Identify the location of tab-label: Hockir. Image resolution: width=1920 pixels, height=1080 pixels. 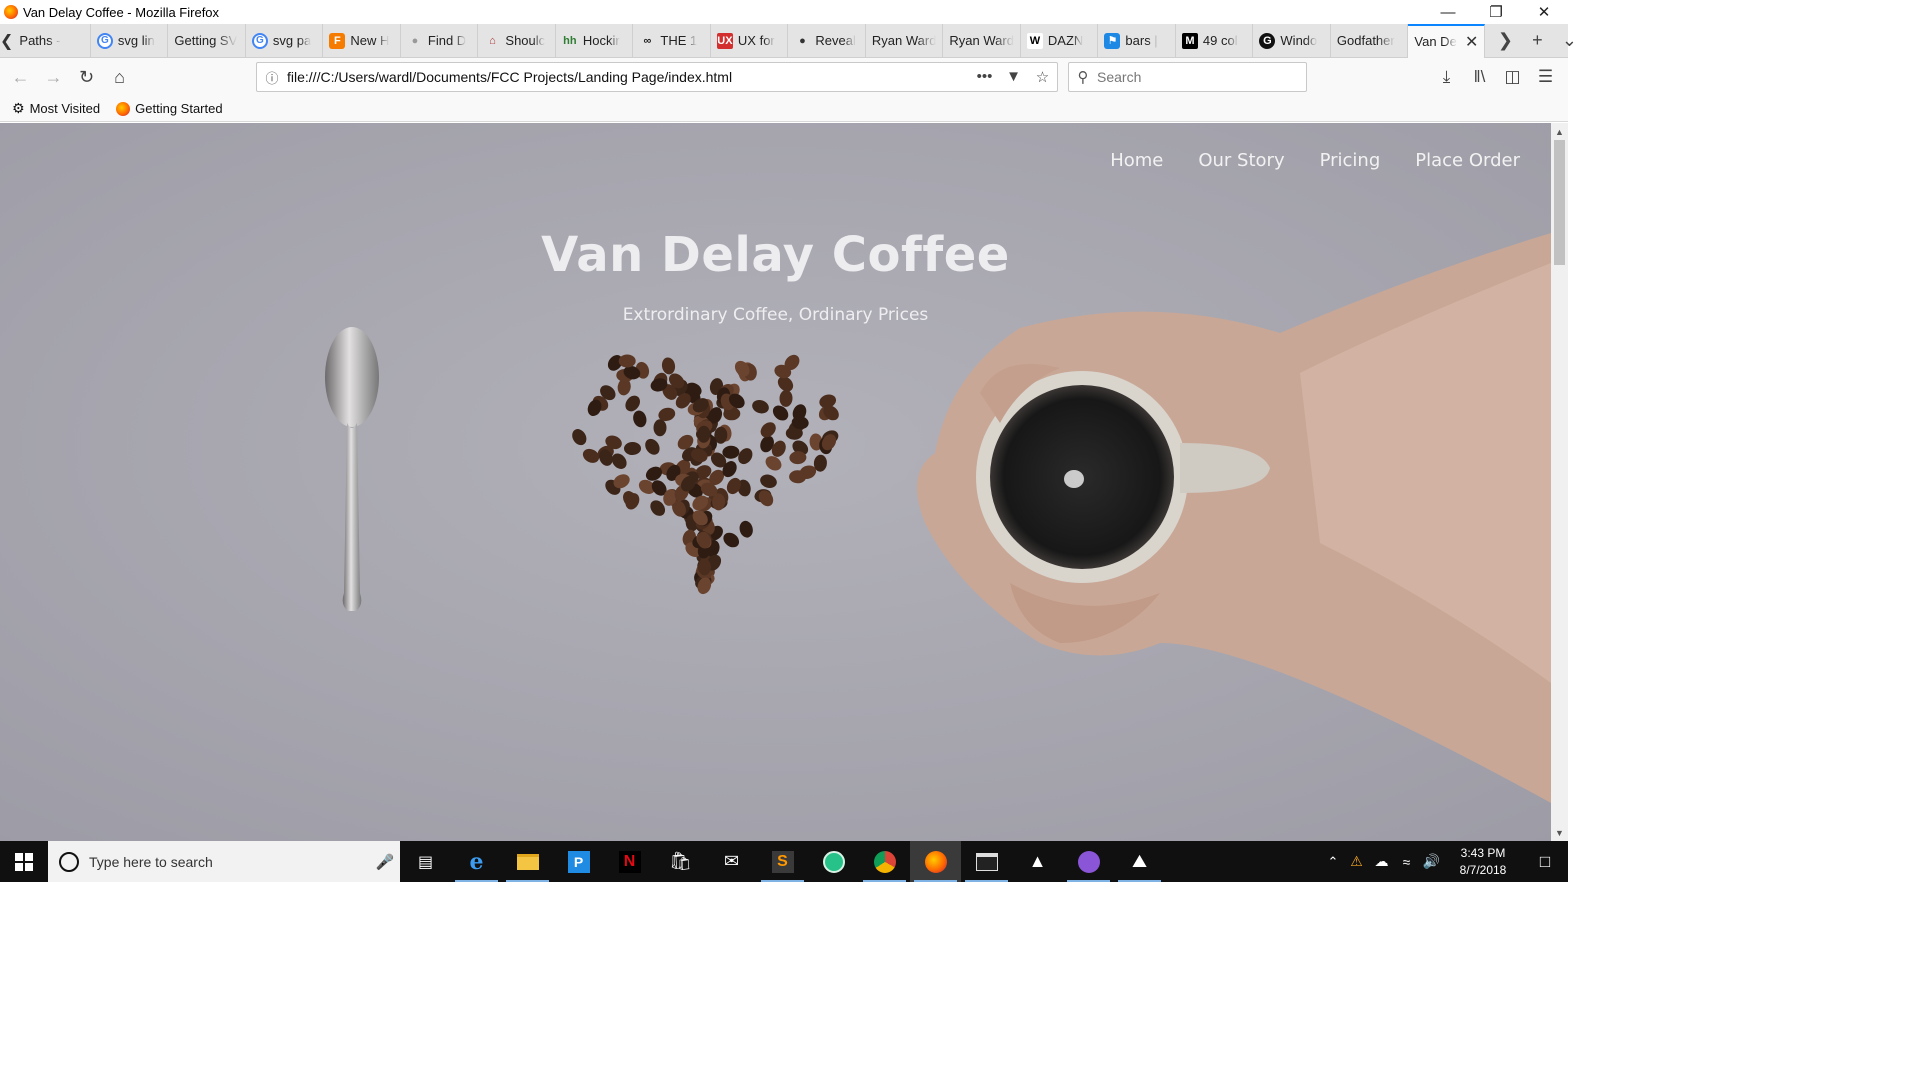
(601, 40).